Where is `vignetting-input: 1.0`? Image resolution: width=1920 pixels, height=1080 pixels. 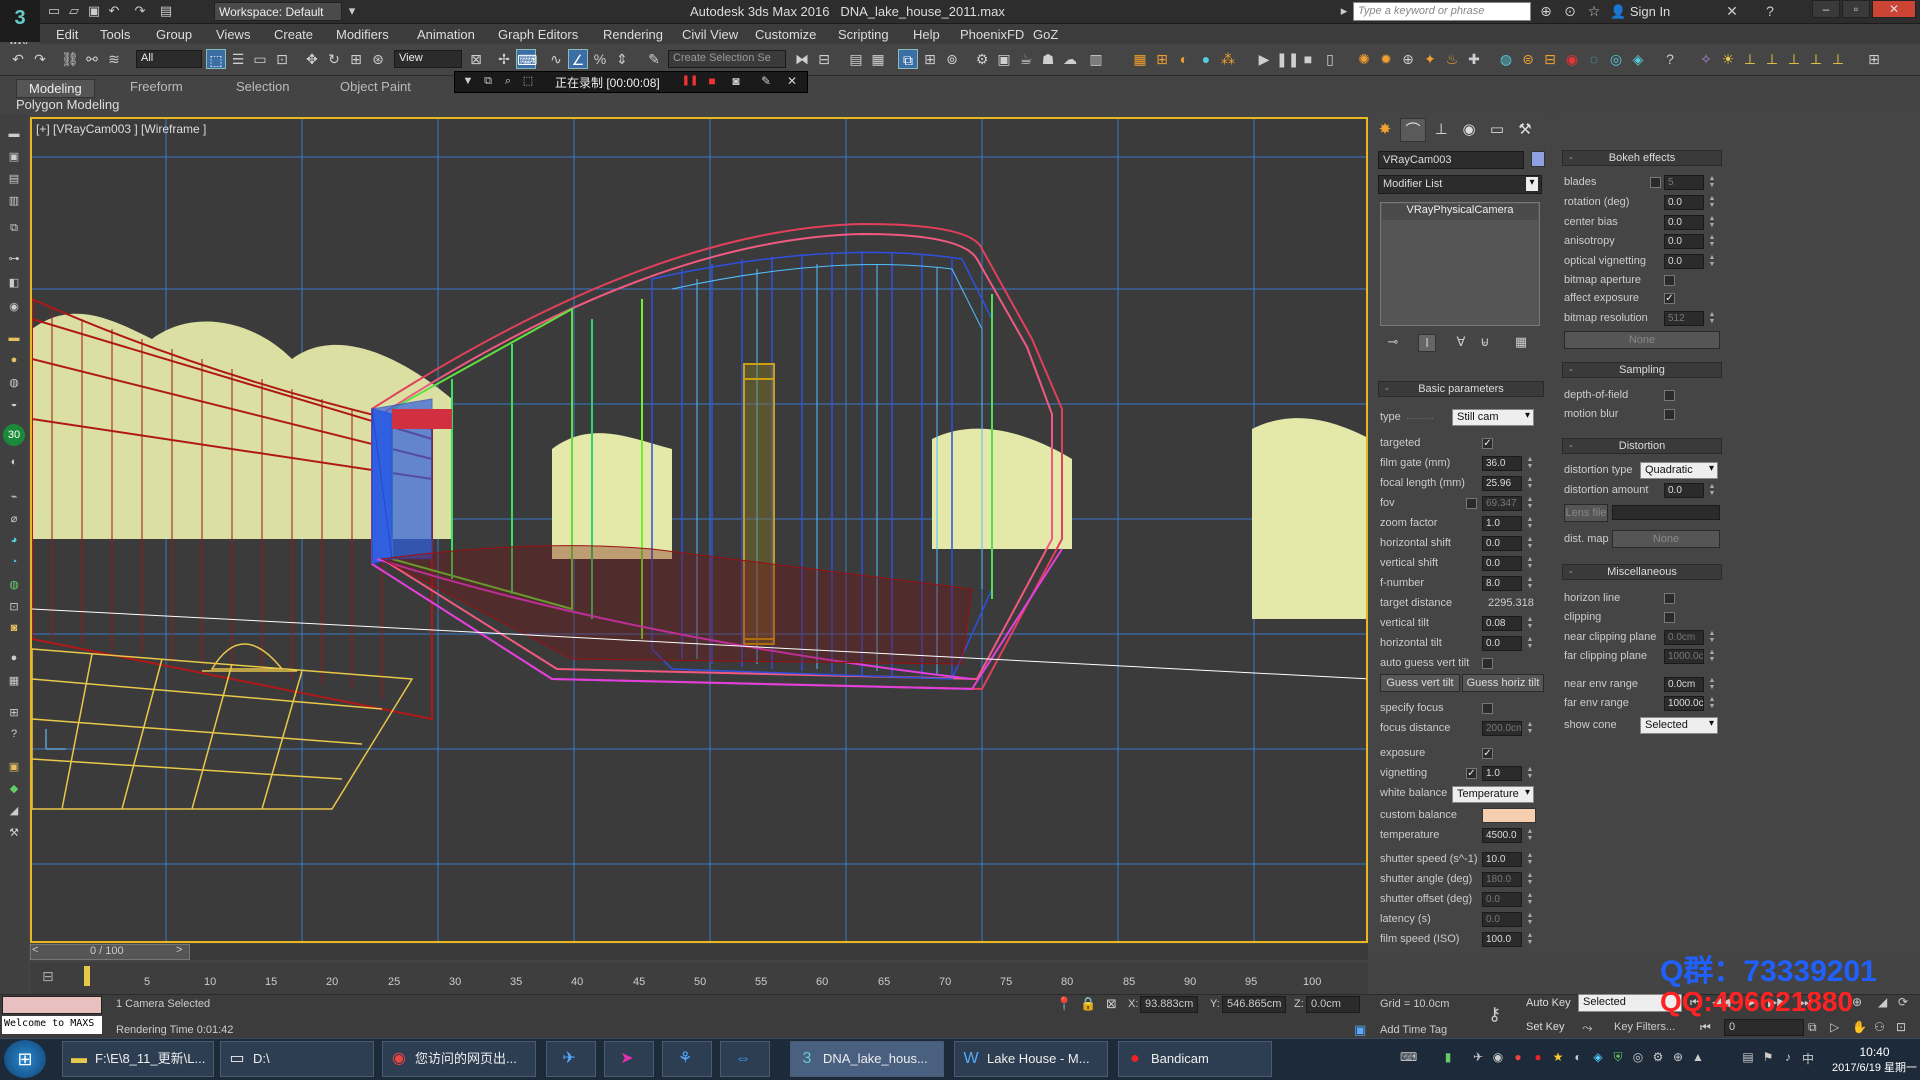
vignetting-input: 1.0 is located at coordinates (1502, 773).